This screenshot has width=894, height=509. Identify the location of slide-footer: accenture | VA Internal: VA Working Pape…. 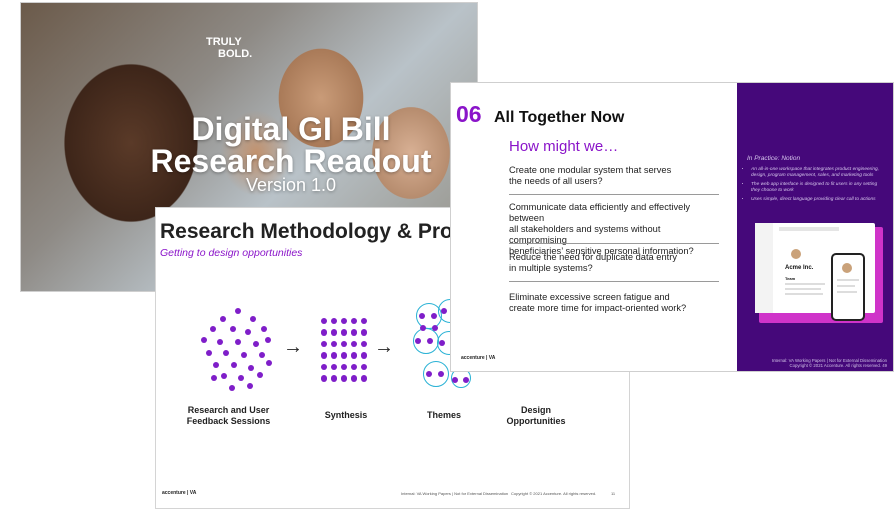
(389, 493).